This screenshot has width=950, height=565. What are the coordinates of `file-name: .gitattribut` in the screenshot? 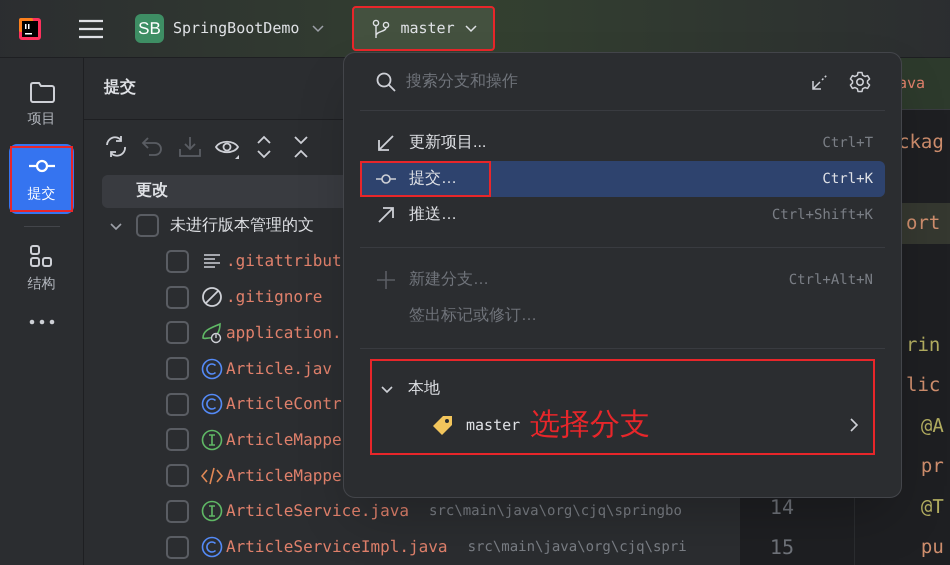 It's located at (284, 261).